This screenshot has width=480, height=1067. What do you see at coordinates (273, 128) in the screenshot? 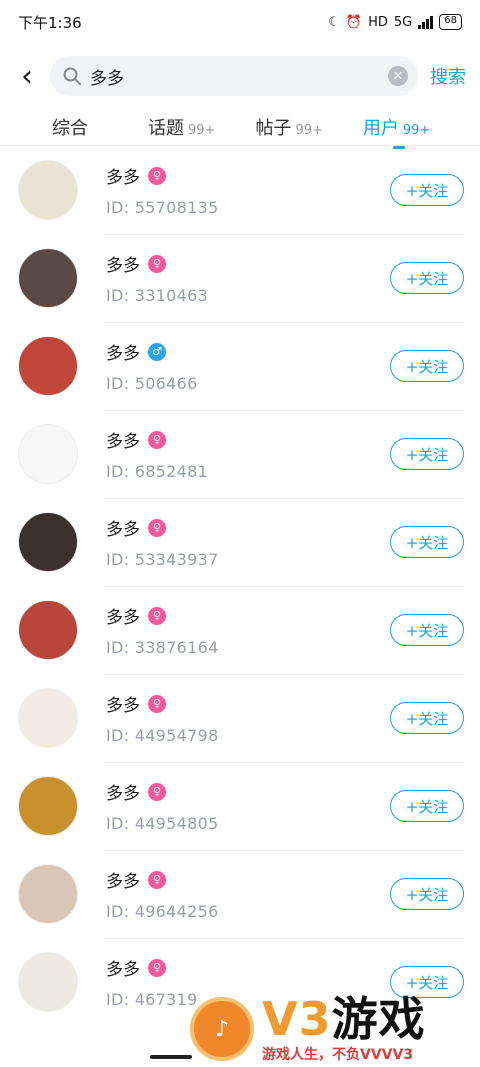
I see `tab-label: 帖子` at bounding box center [273, 128].